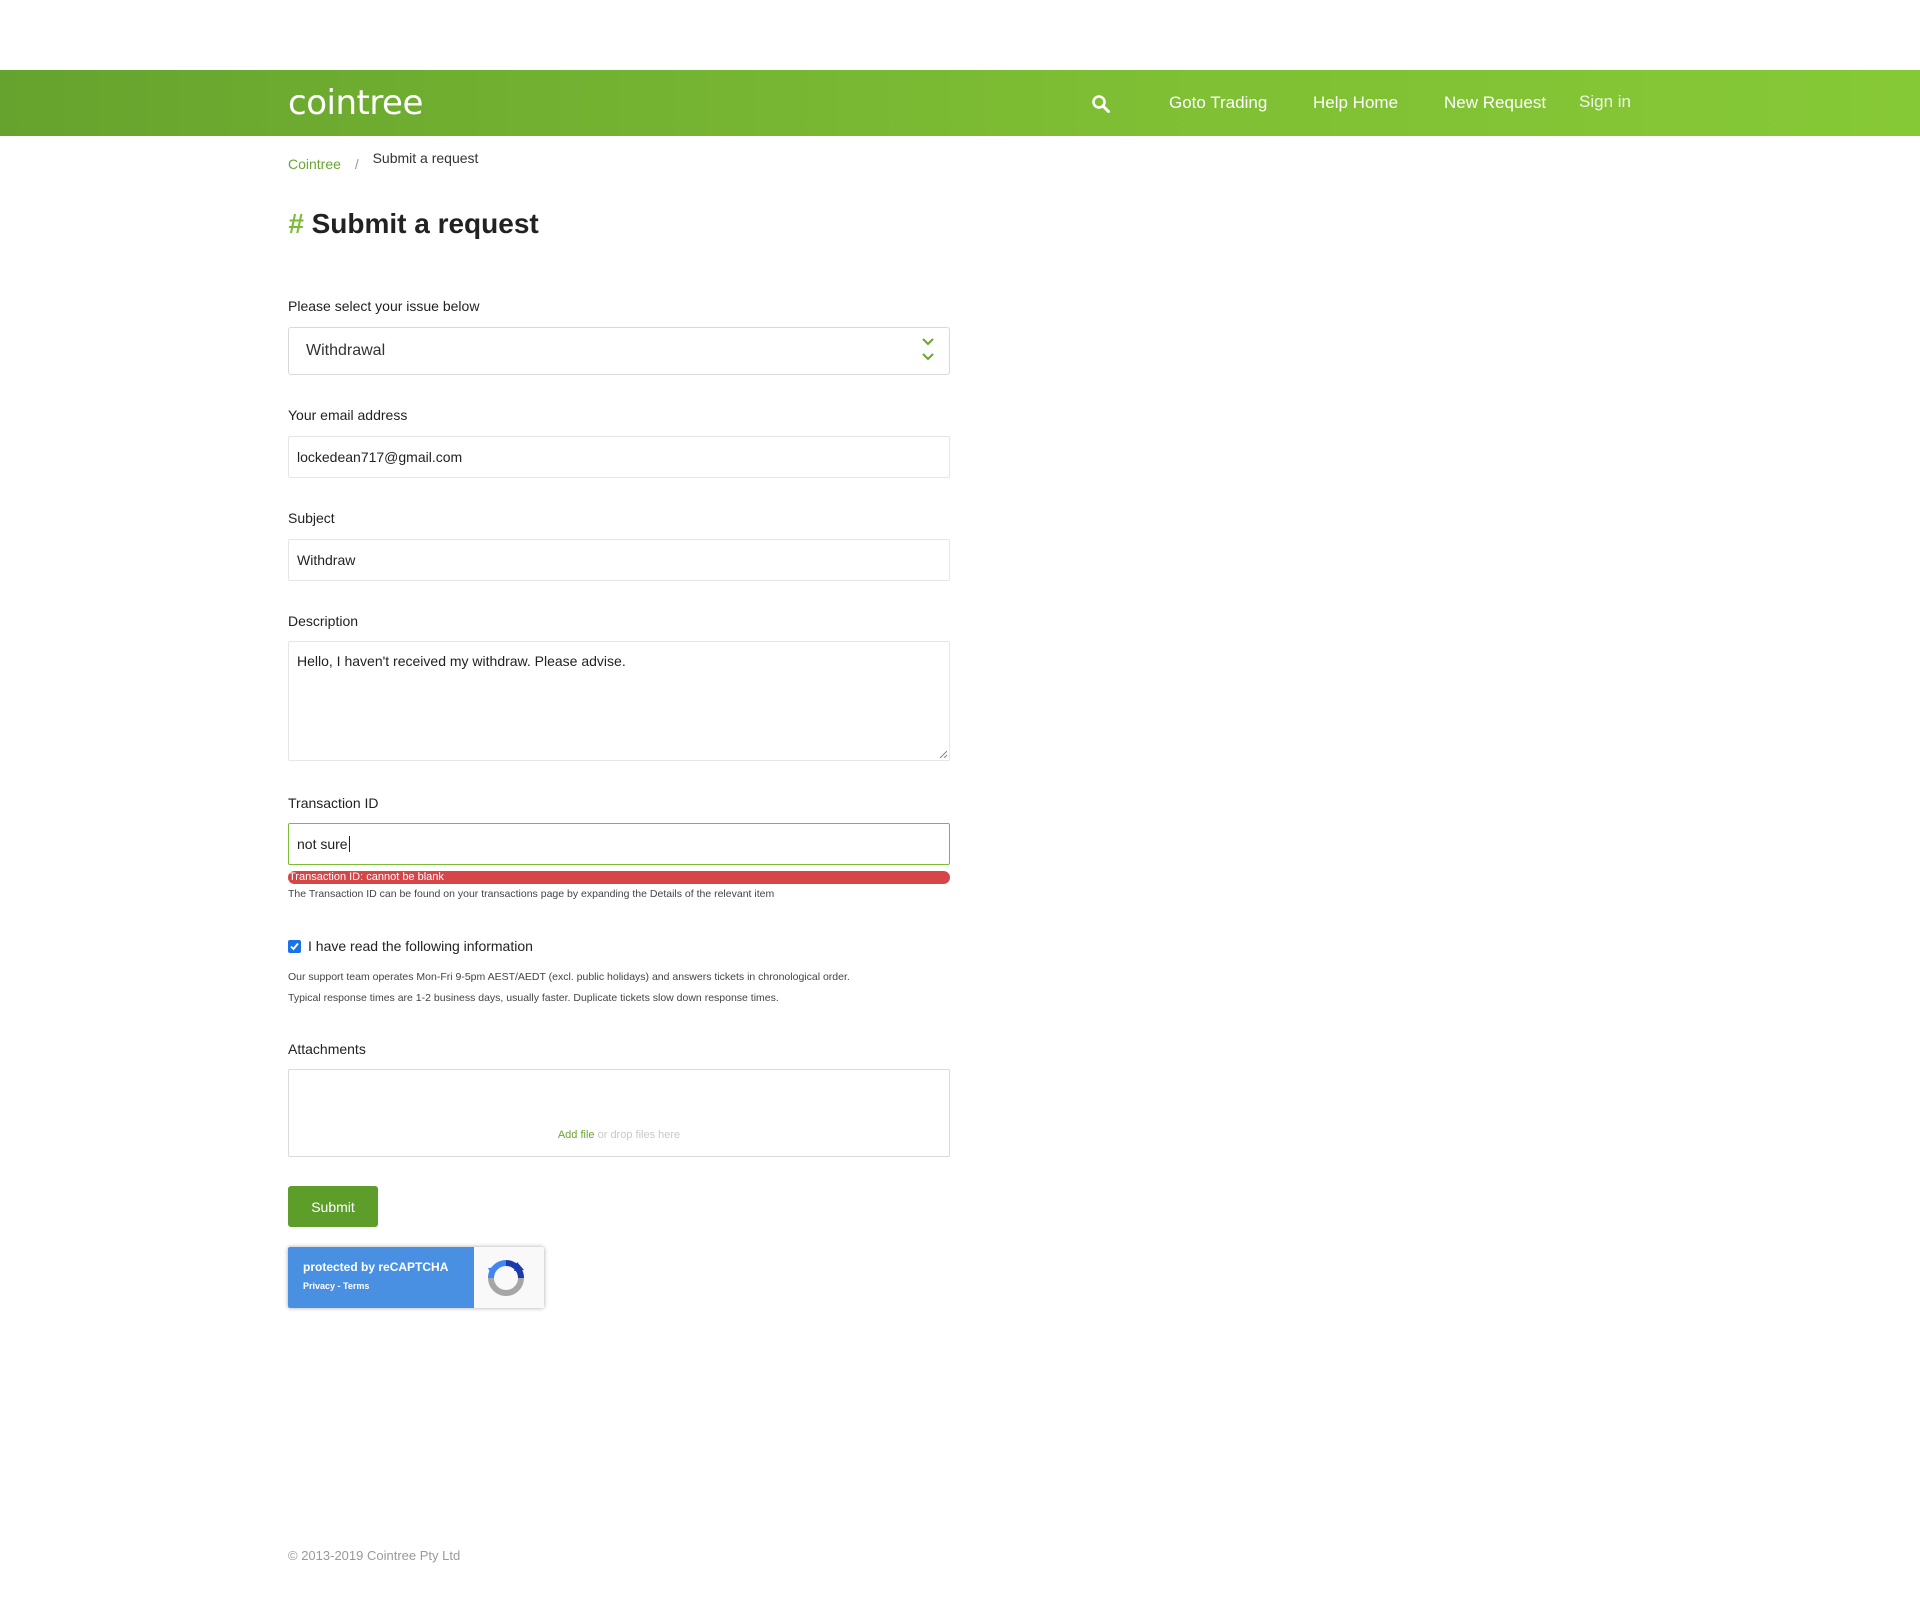 This screenshot has height=1602, width=1920. What do you see at coordinates (425, 223) in the screenshot?
I see `page-title-text: Submit a request` at bounding box center [425, 223].